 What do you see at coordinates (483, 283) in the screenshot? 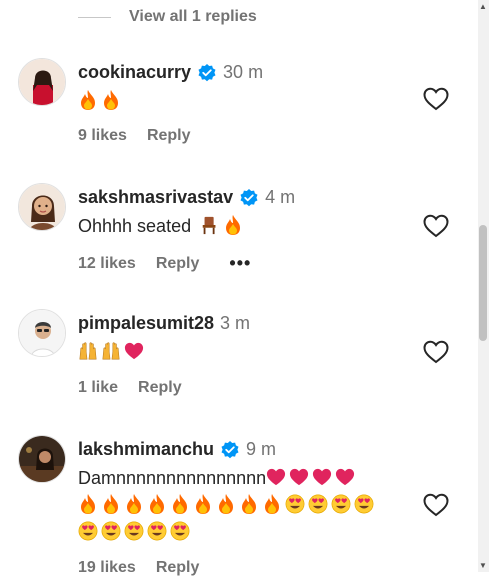
I see `scrollbar-thumb` at bounding box center [483, 283].